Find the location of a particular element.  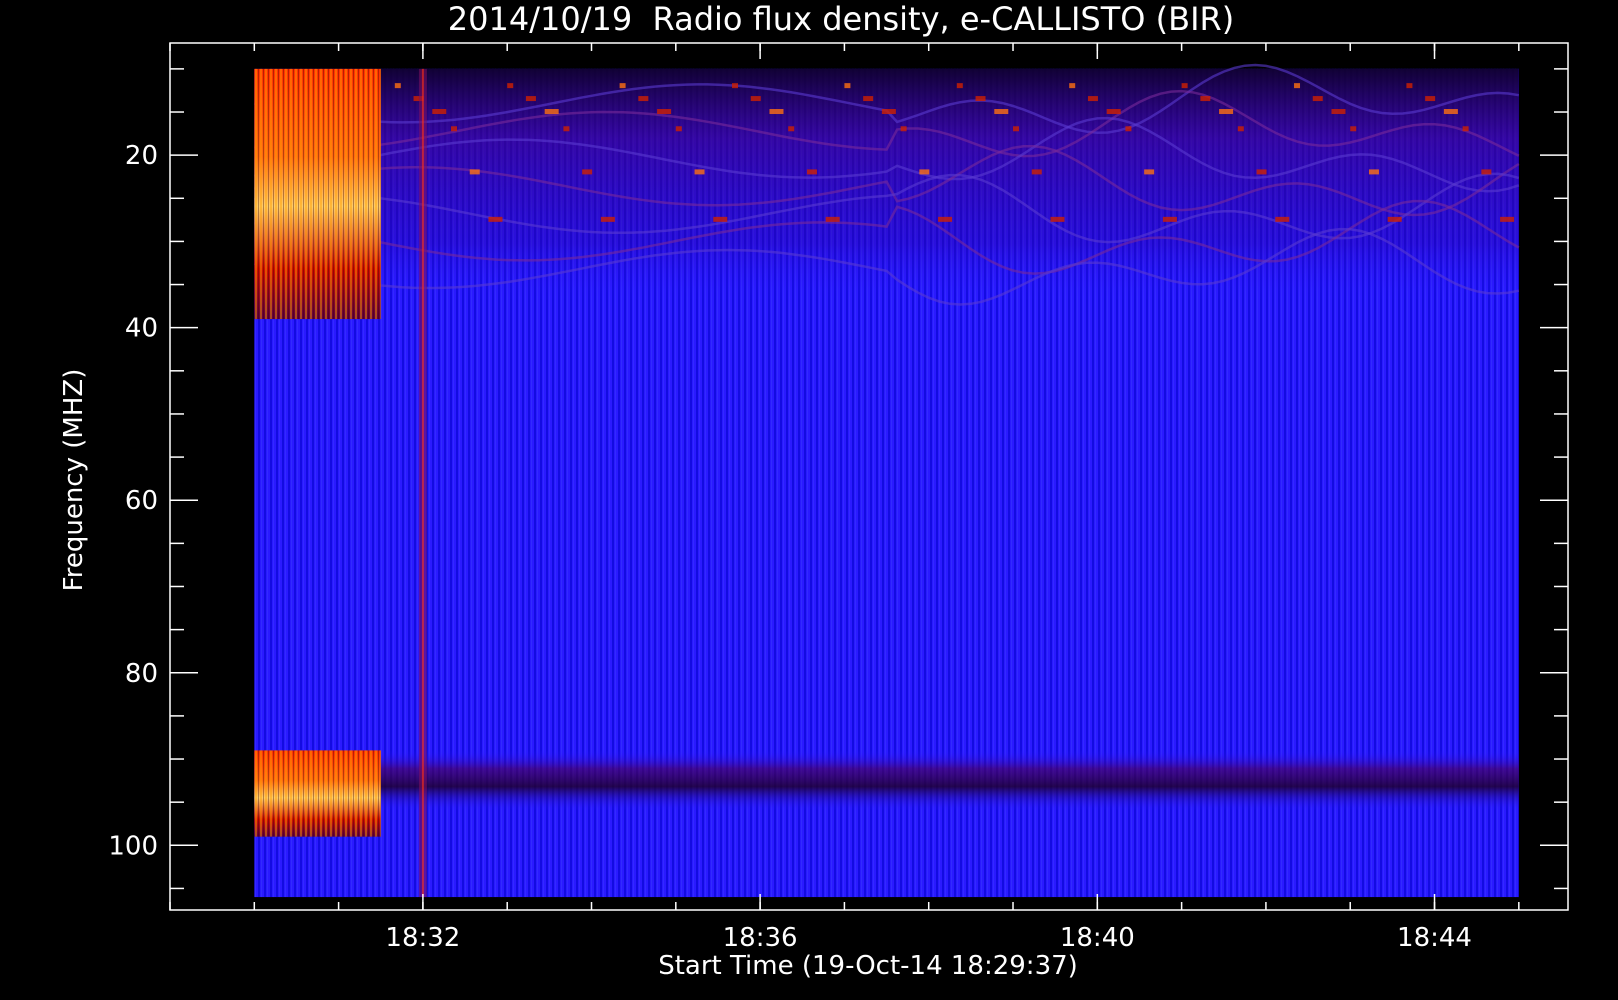

x-tick-label: 18:44 is located at coordinates (1434, 938).